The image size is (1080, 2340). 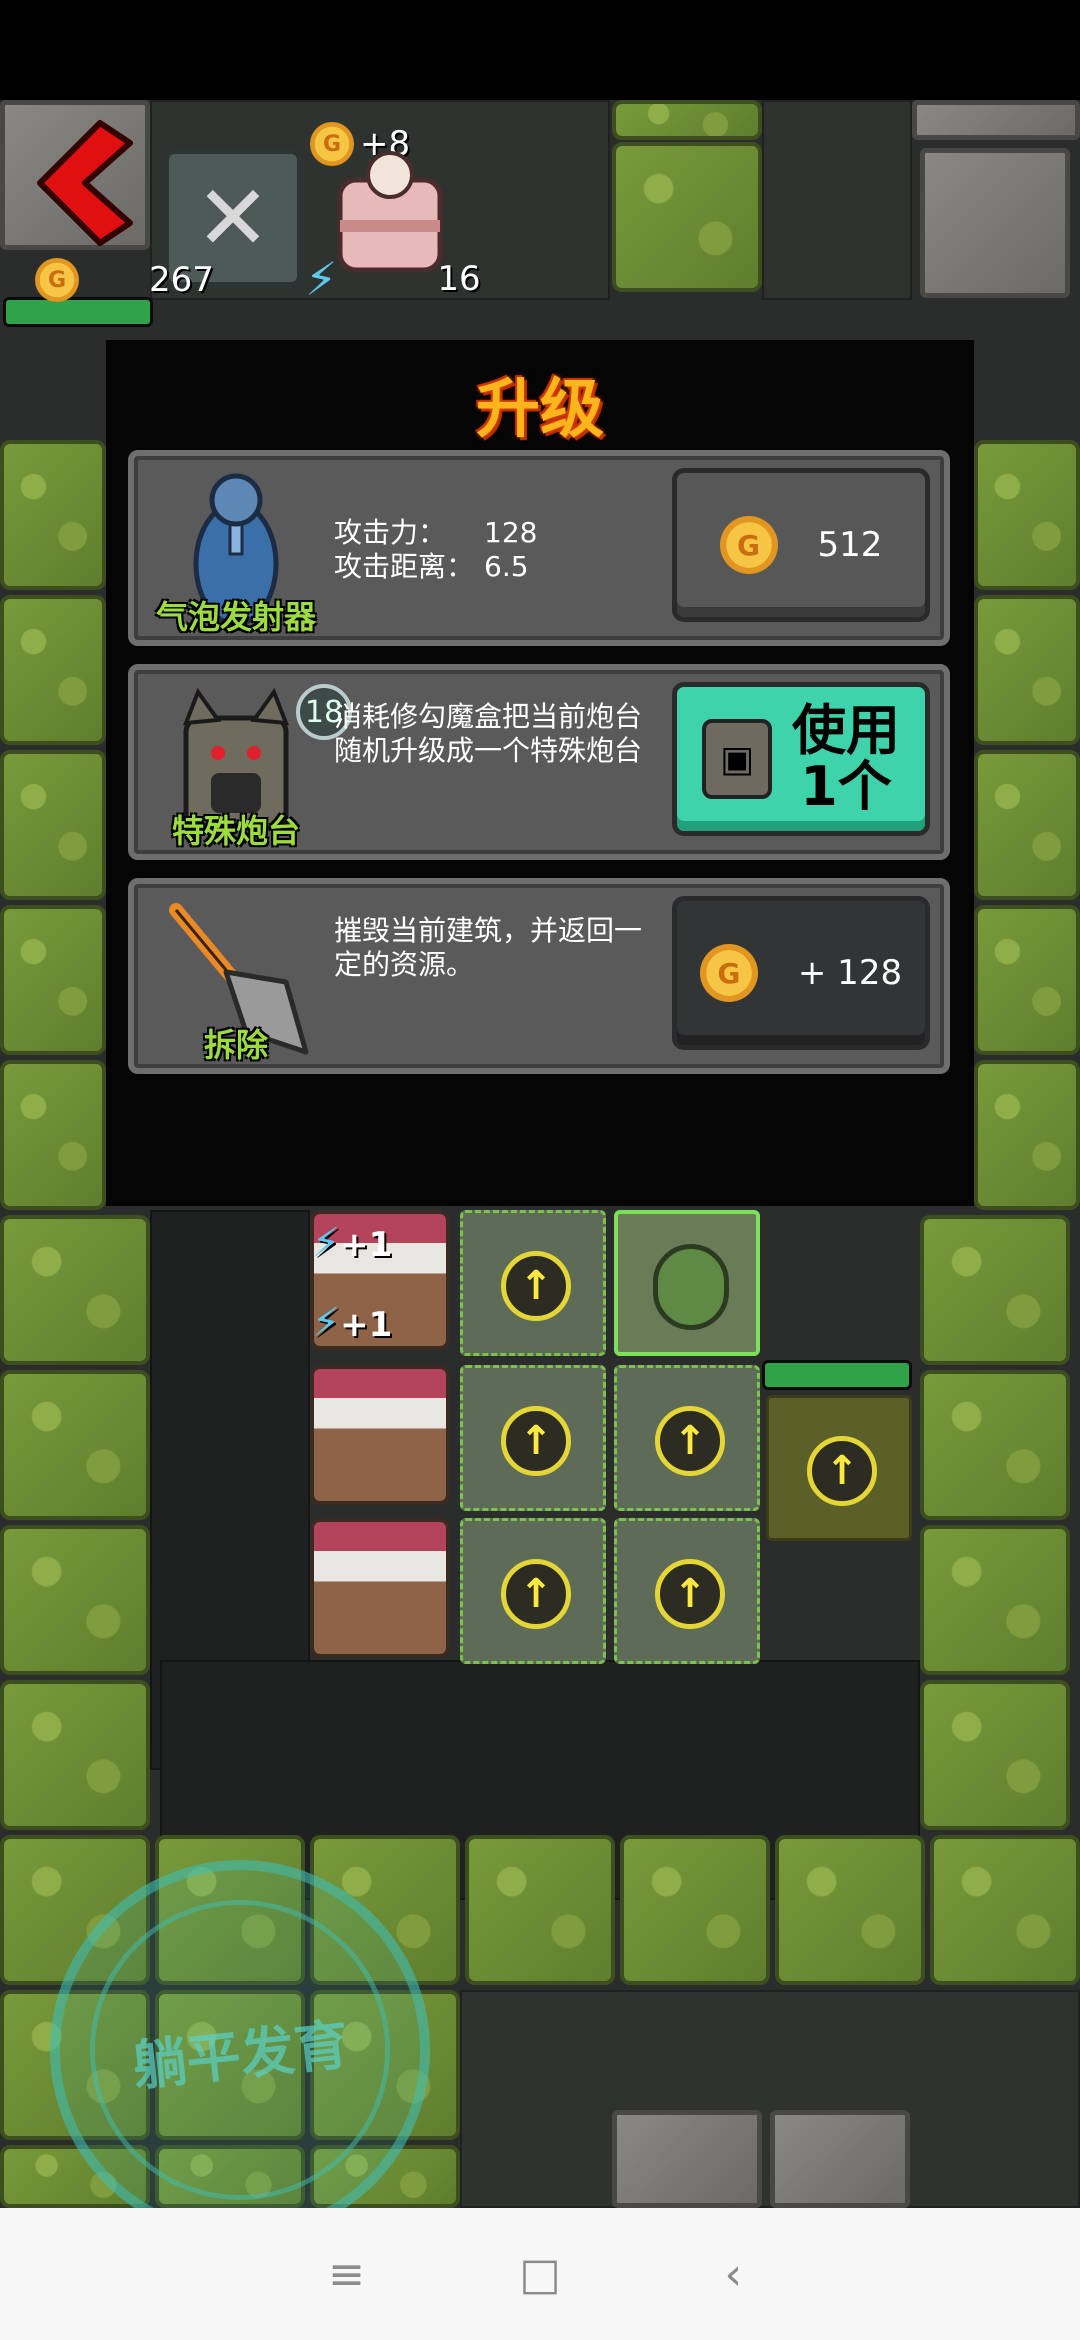 I want to click on status-bar, so click(x=540, y=50).